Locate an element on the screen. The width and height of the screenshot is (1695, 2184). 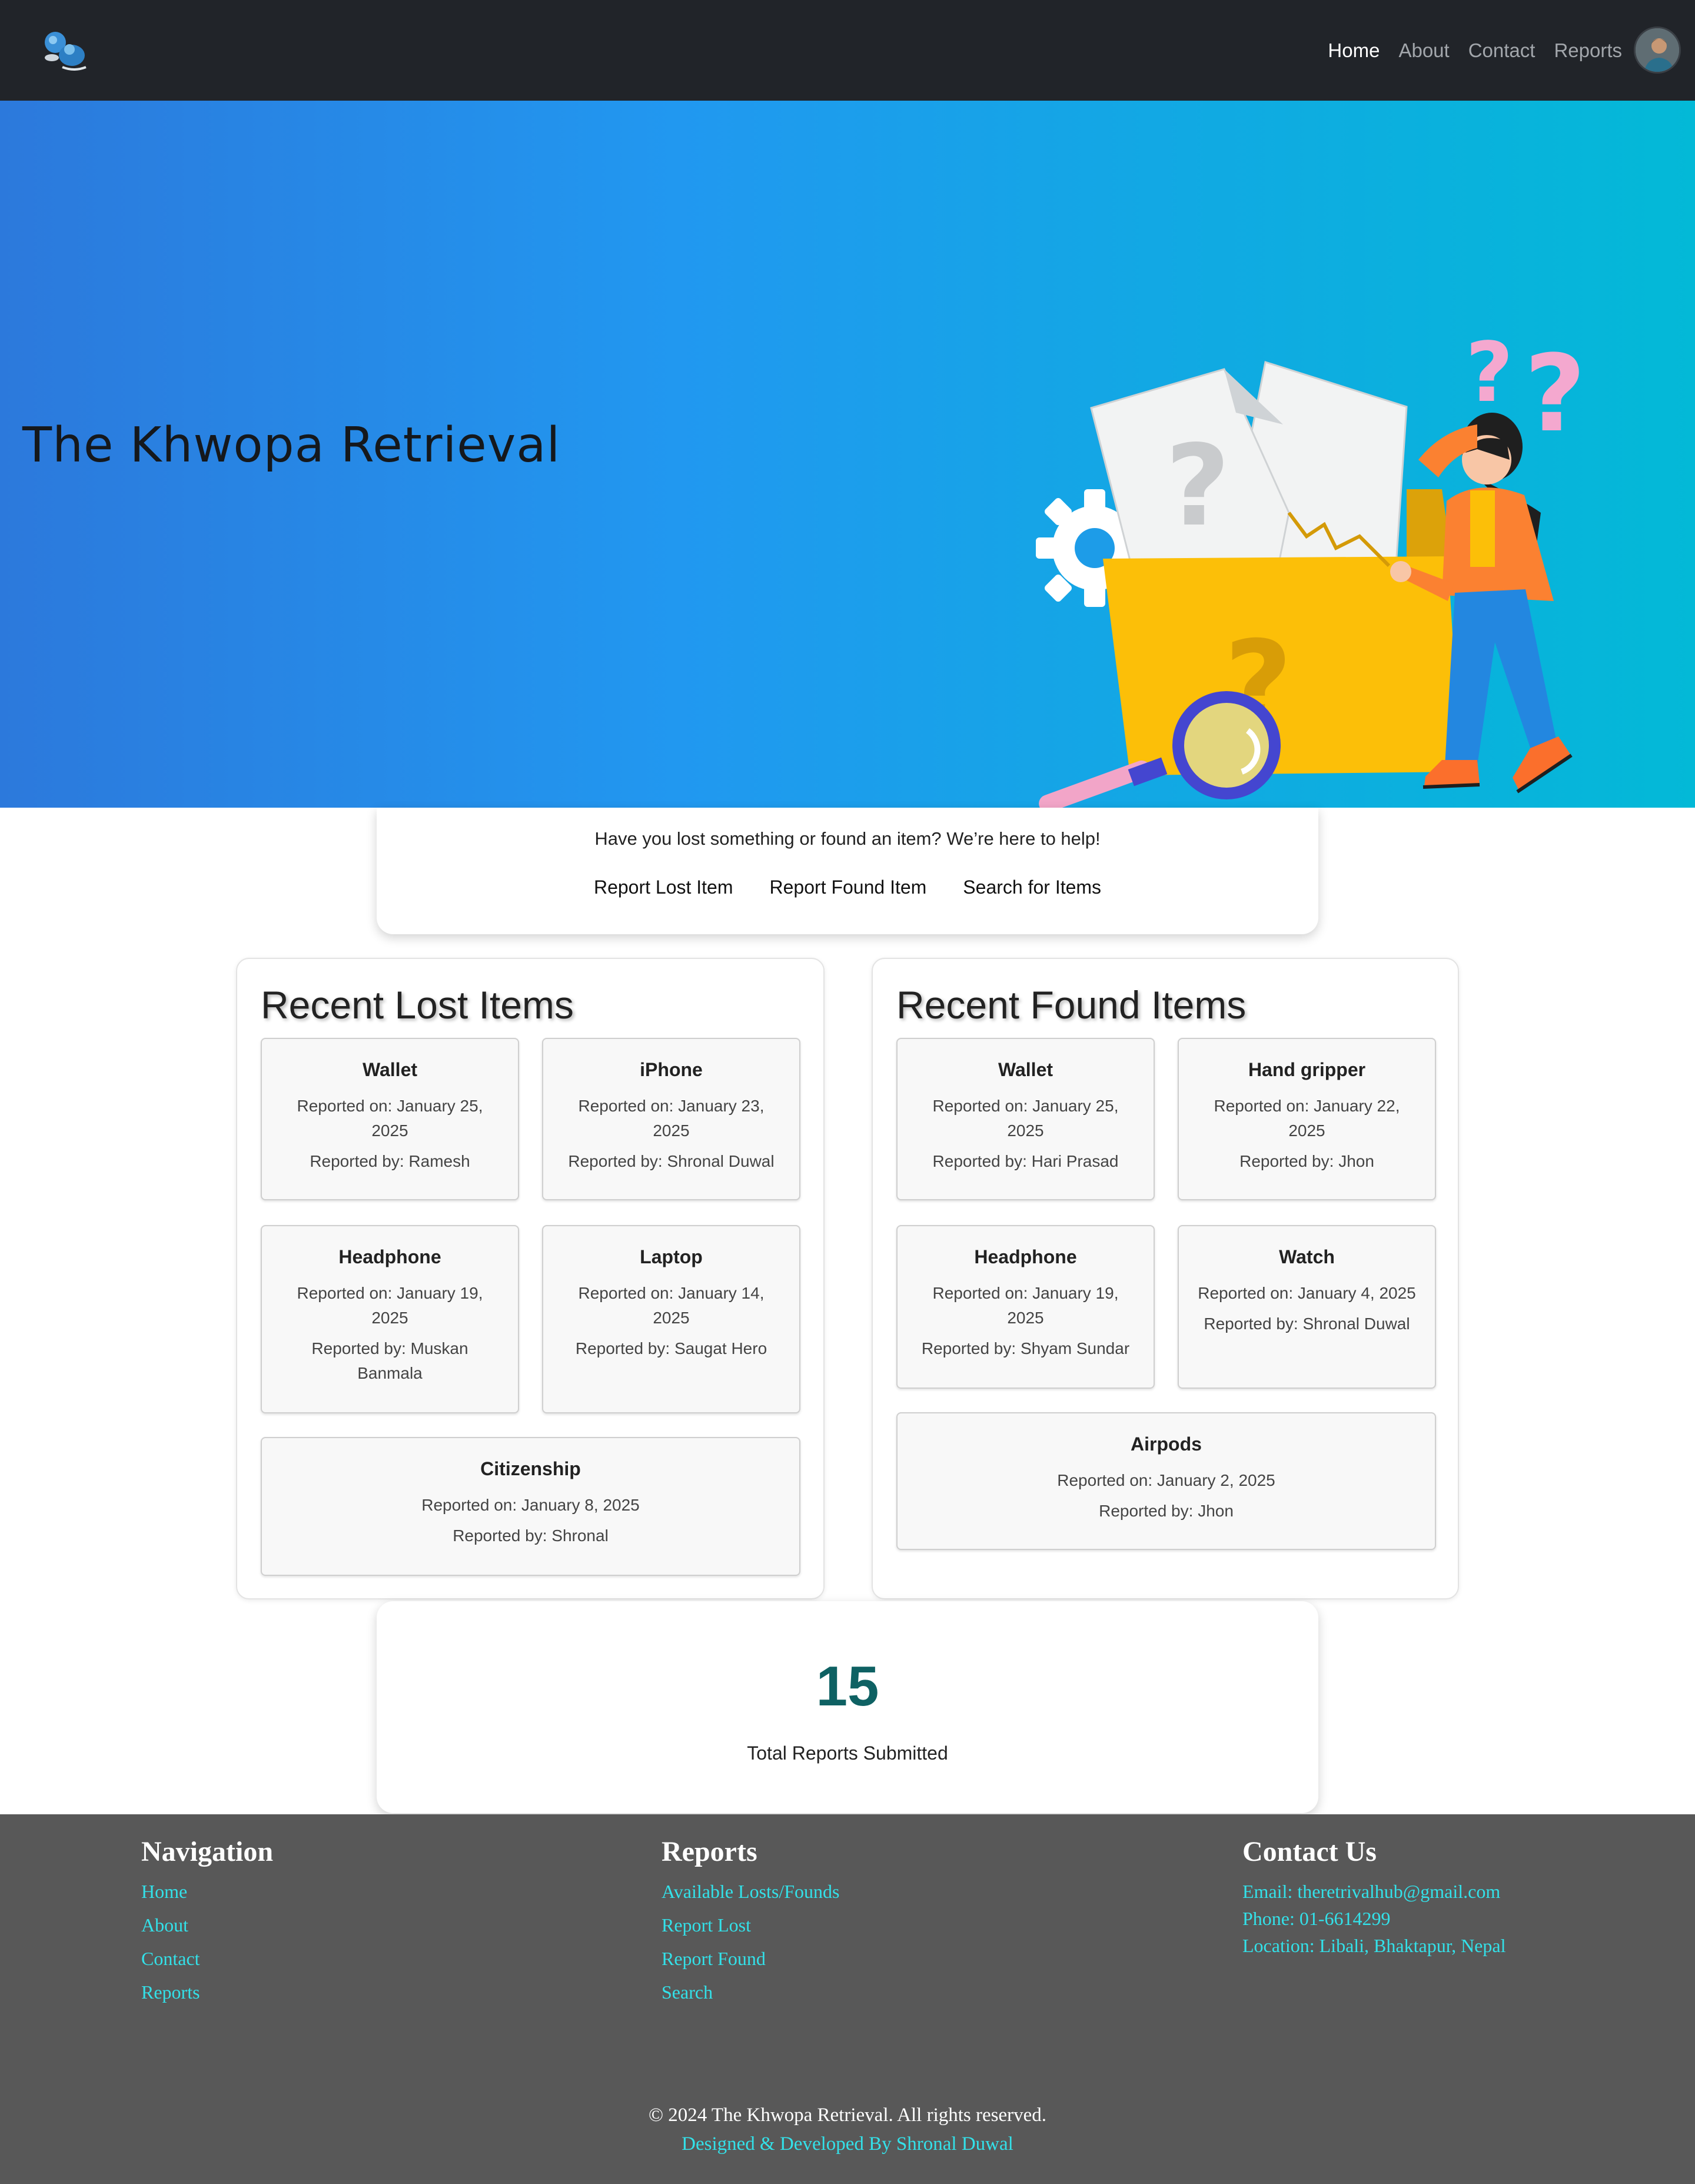
hero-title: The Khwopa Retrieval is located at coordinates (291, 445).